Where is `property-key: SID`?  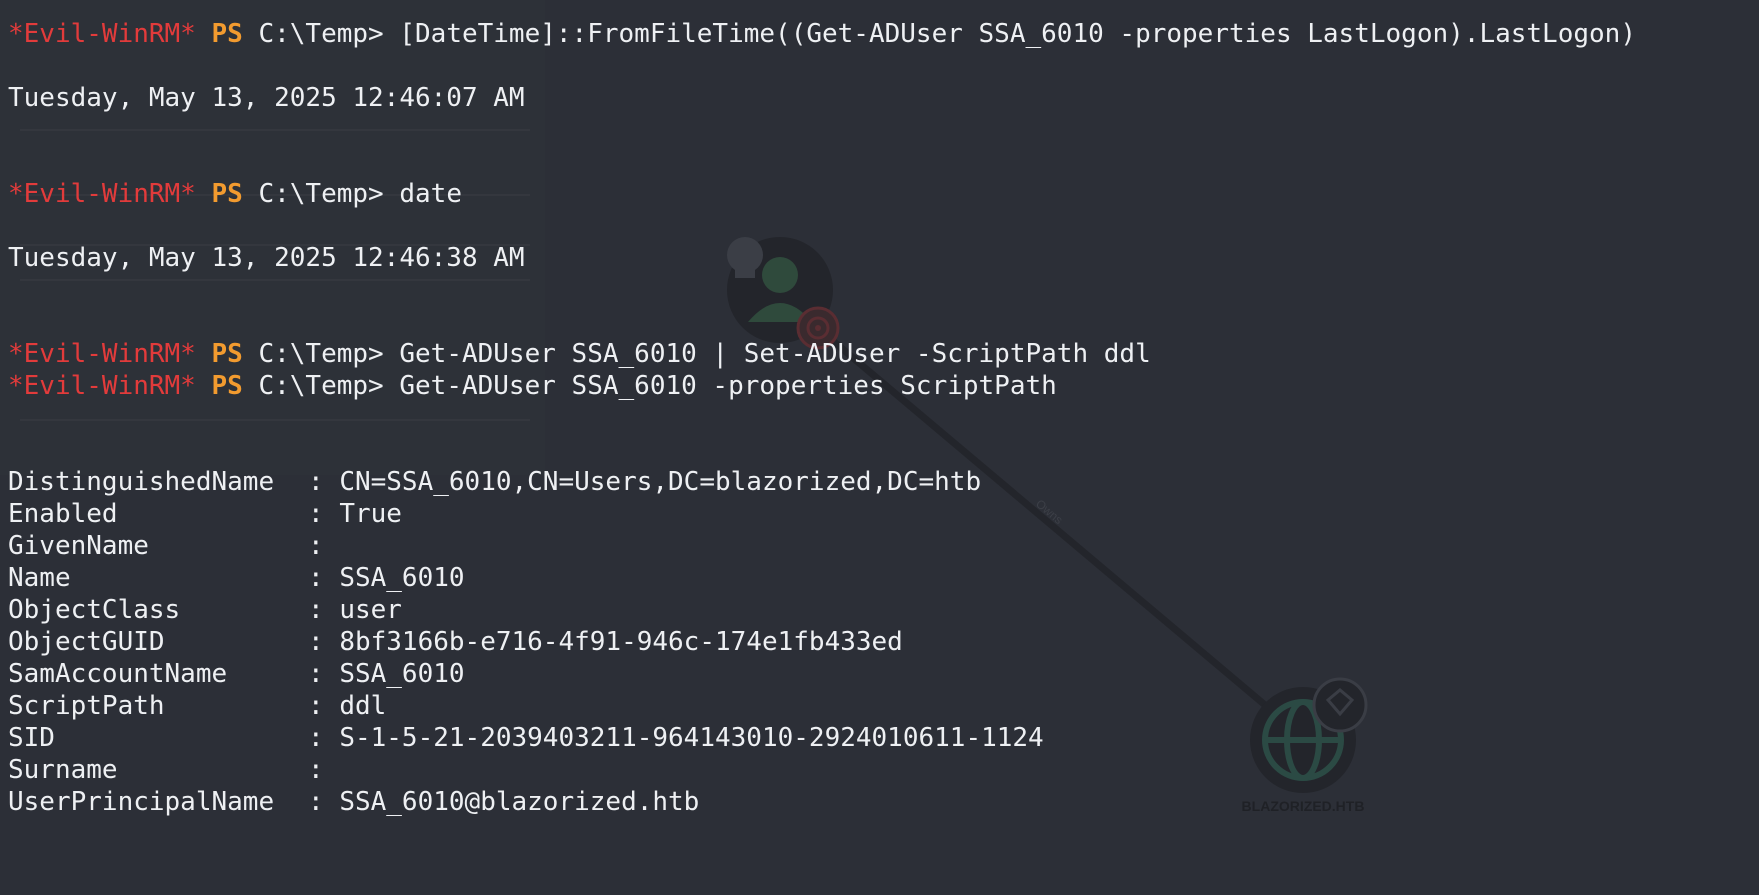
property-key: SID is located at coordinates (31, 738).